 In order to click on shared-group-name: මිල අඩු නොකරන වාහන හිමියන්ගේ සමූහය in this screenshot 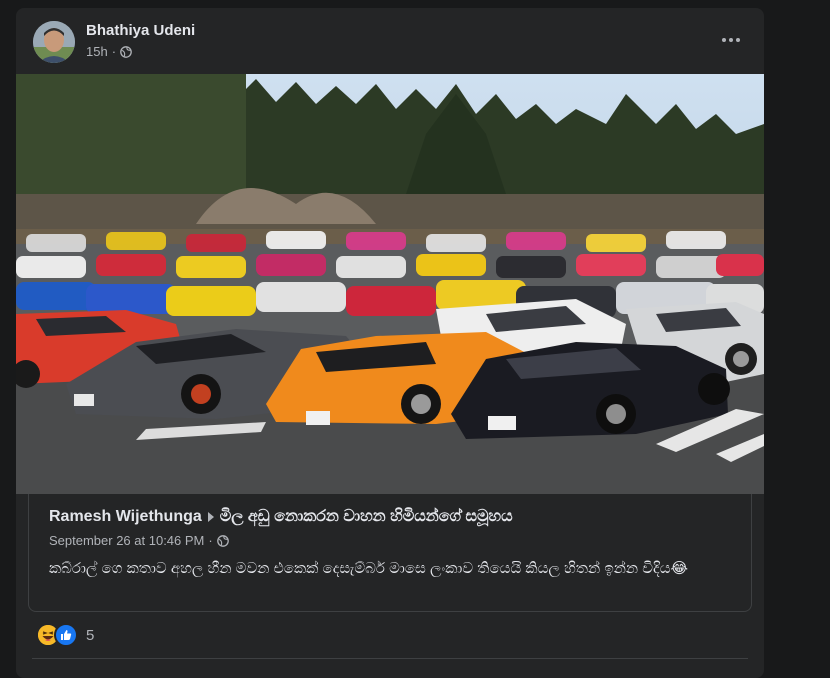, I will do `click(366, 517)`.